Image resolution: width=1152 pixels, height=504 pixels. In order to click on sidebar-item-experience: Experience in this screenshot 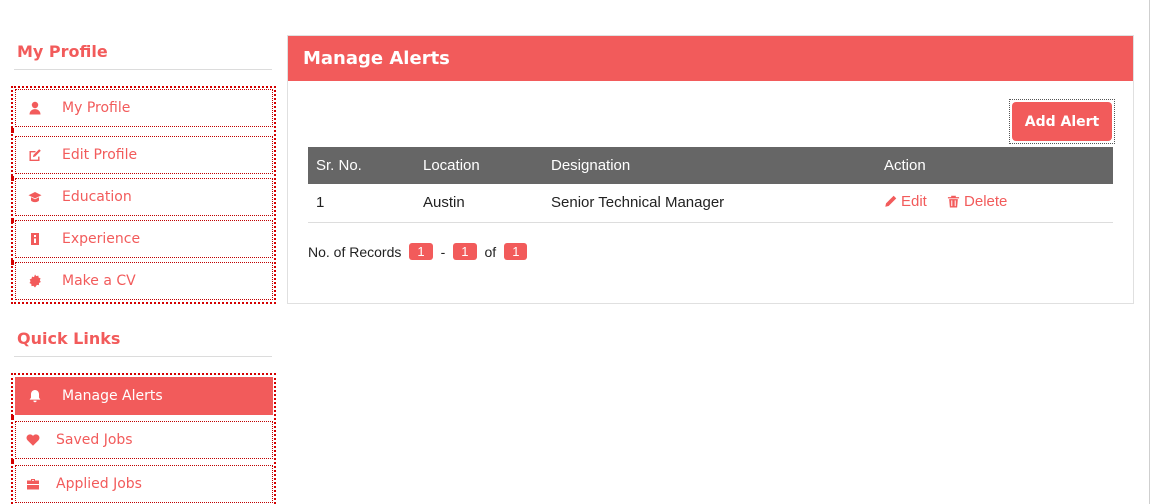, I will do `click(144, 239)`.